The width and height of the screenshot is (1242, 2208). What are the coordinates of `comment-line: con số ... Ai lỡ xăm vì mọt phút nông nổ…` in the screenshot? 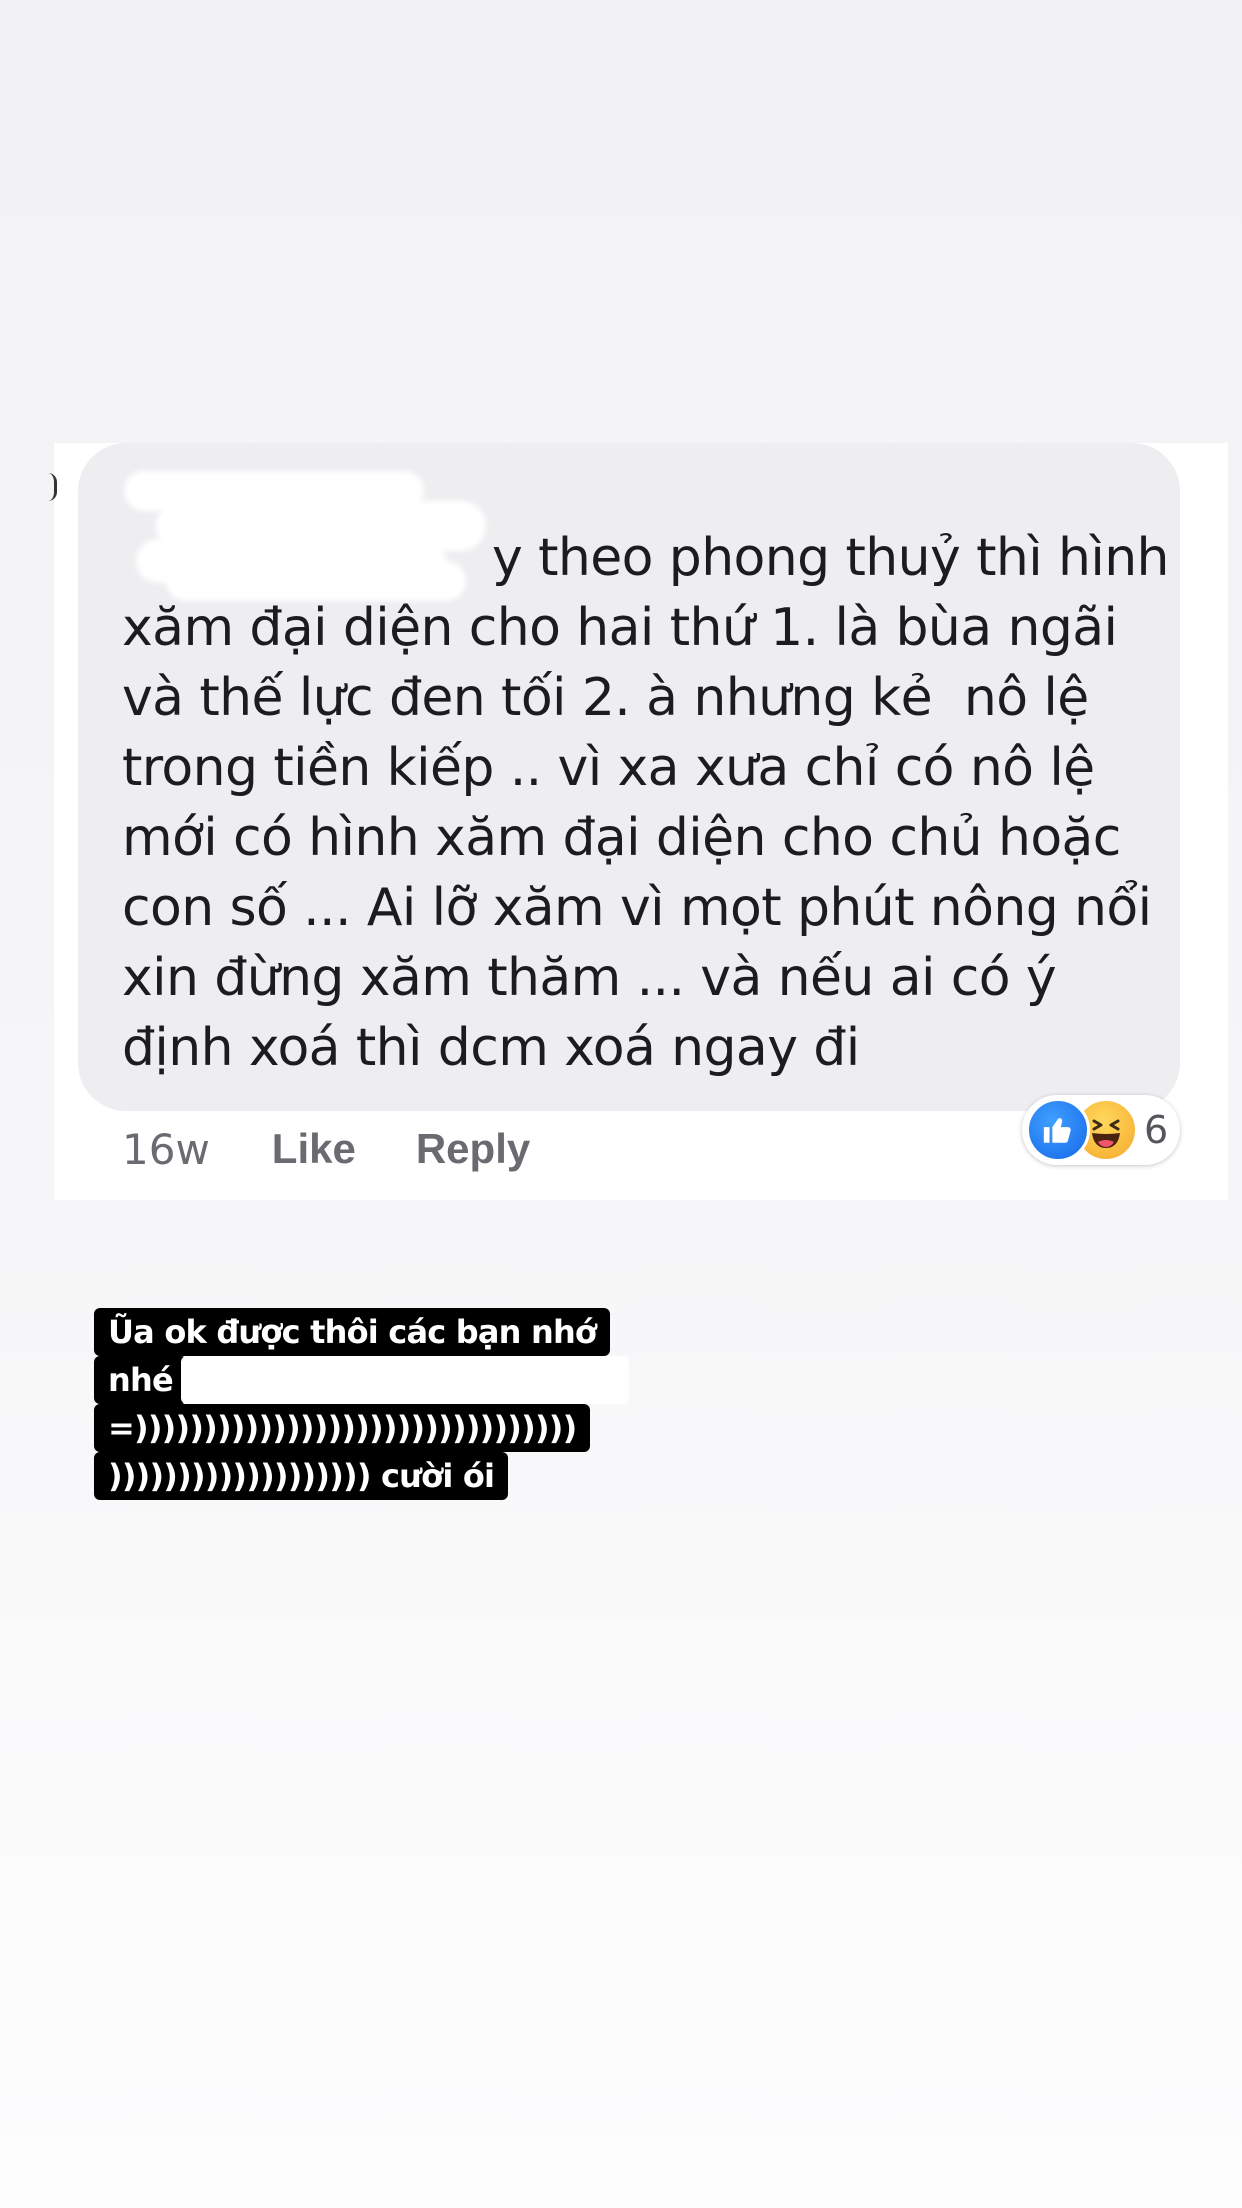 It's located at (637, 908).